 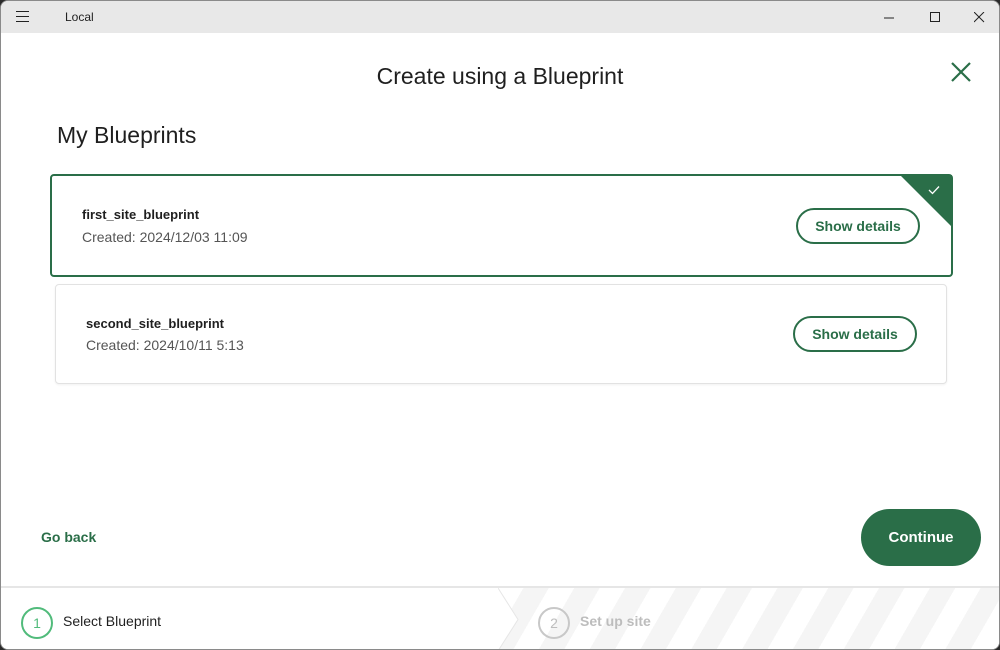 I want to click on go-back-link: Go back, so click(x=68, y=537).